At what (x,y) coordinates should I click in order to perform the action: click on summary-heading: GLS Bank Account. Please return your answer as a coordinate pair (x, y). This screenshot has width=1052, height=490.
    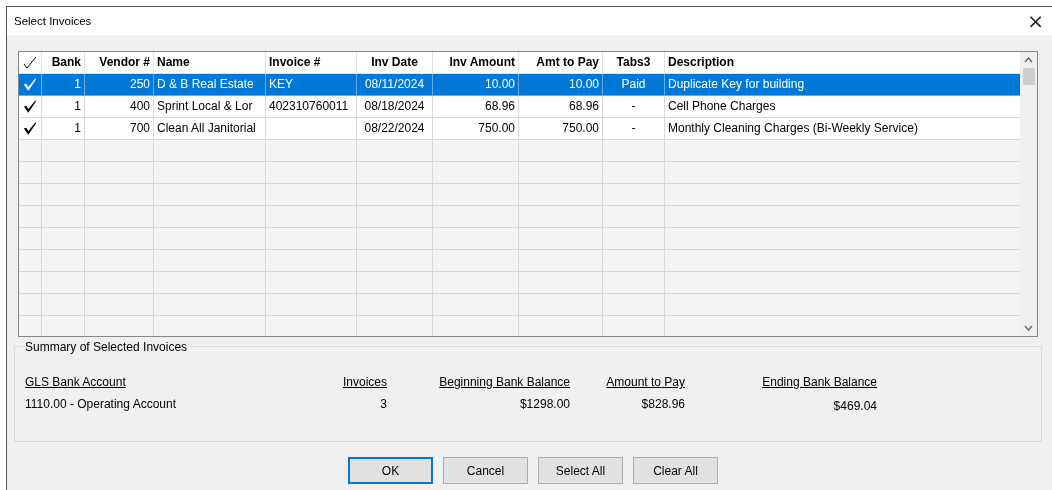
    Looking at the image, I should click on (75, 382).